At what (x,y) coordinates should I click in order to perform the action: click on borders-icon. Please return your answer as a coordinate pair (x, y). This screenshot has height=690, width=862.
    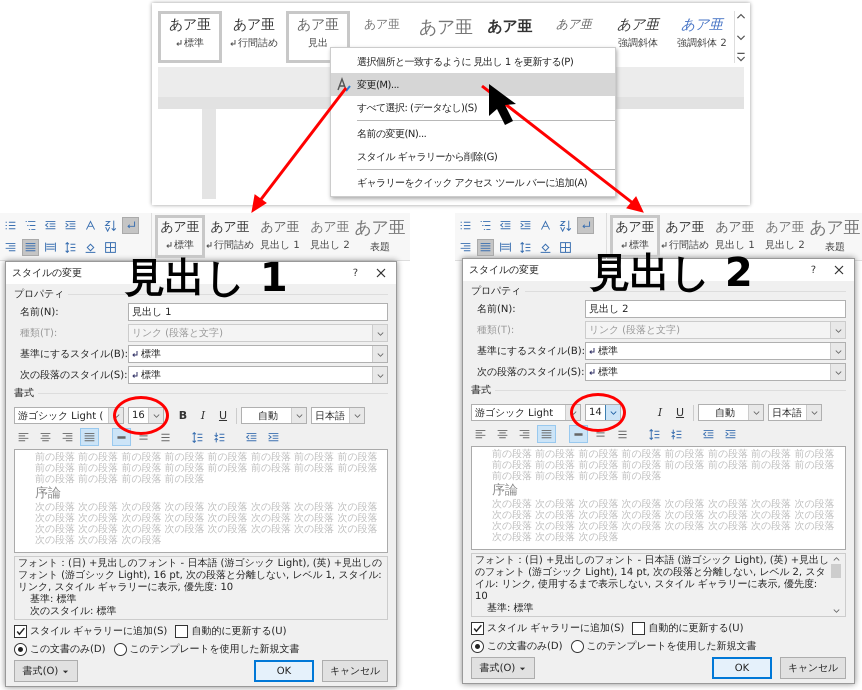
    Looking at the image, I should click on (565, 247).